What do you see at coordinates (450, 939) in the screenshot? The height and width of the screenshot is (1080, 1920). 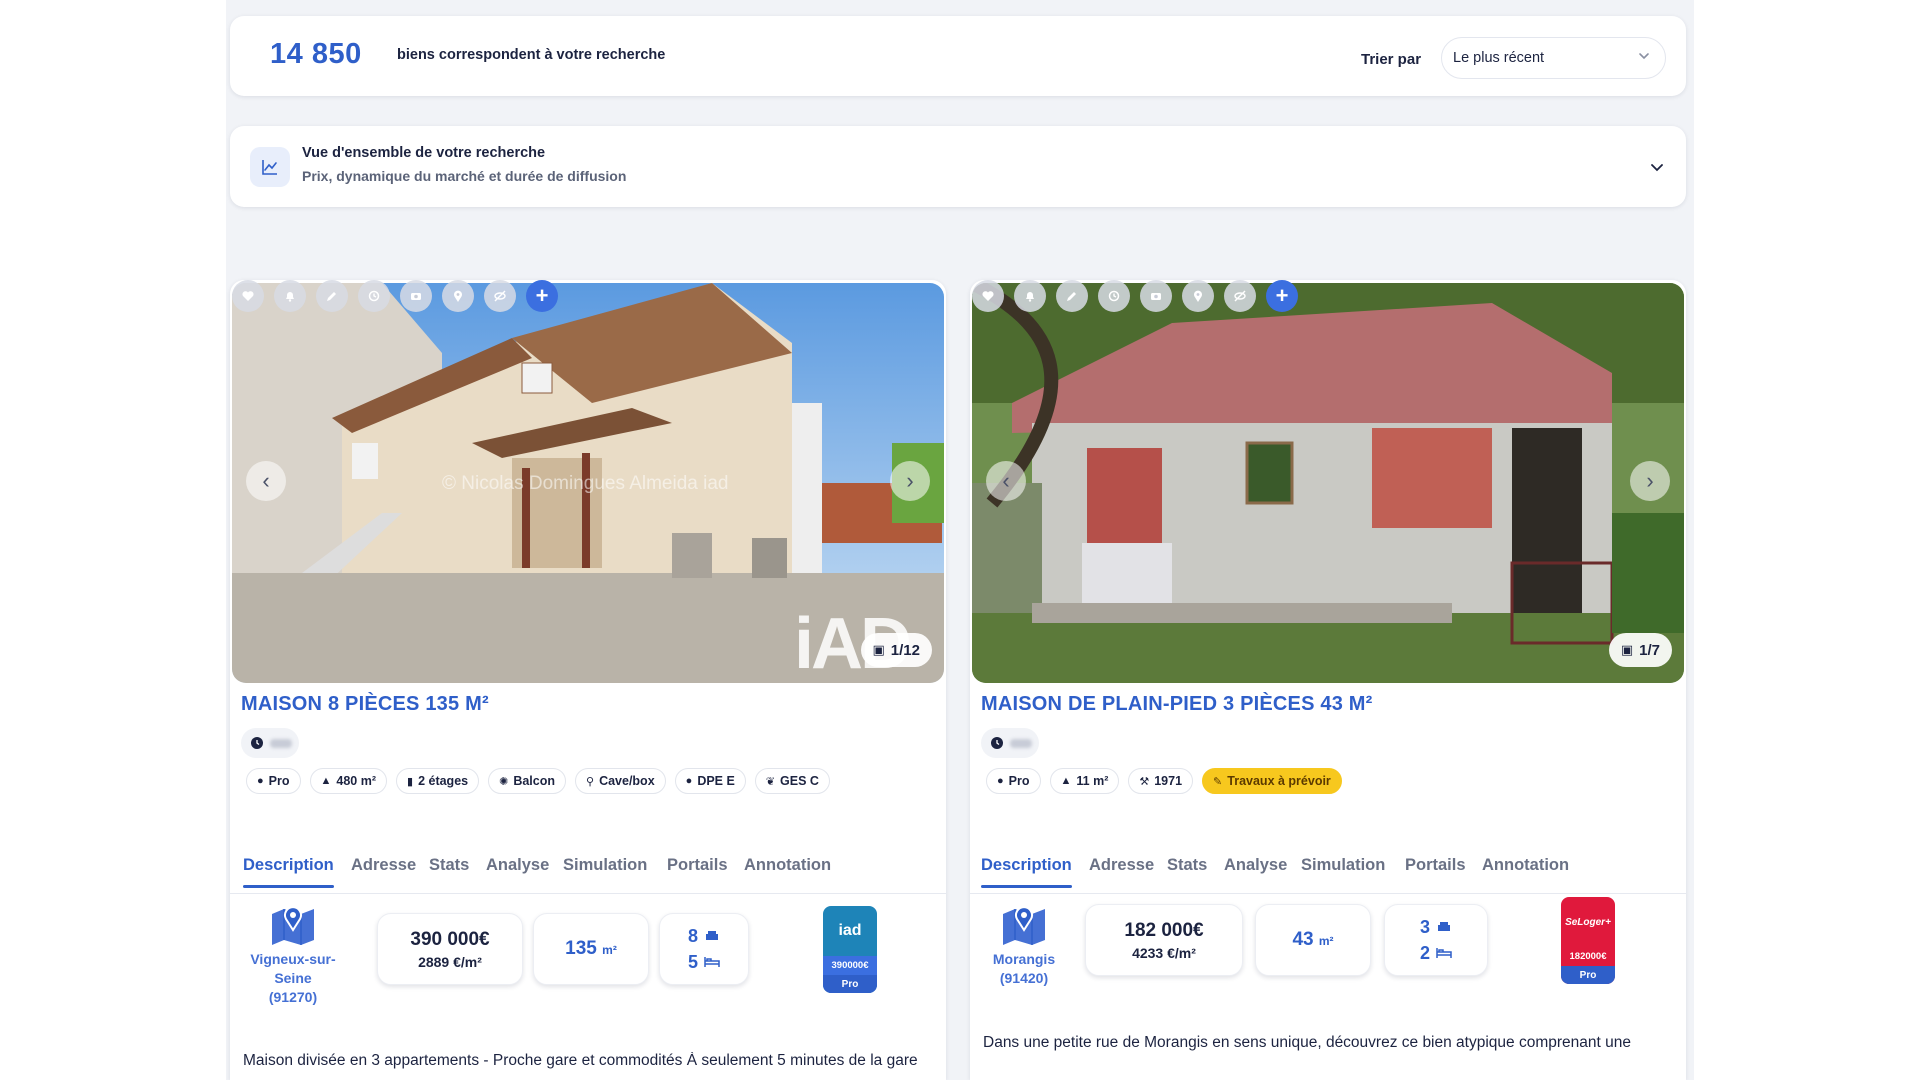 I see `listing-price: 390 000€` at bounding box center [450, 939].